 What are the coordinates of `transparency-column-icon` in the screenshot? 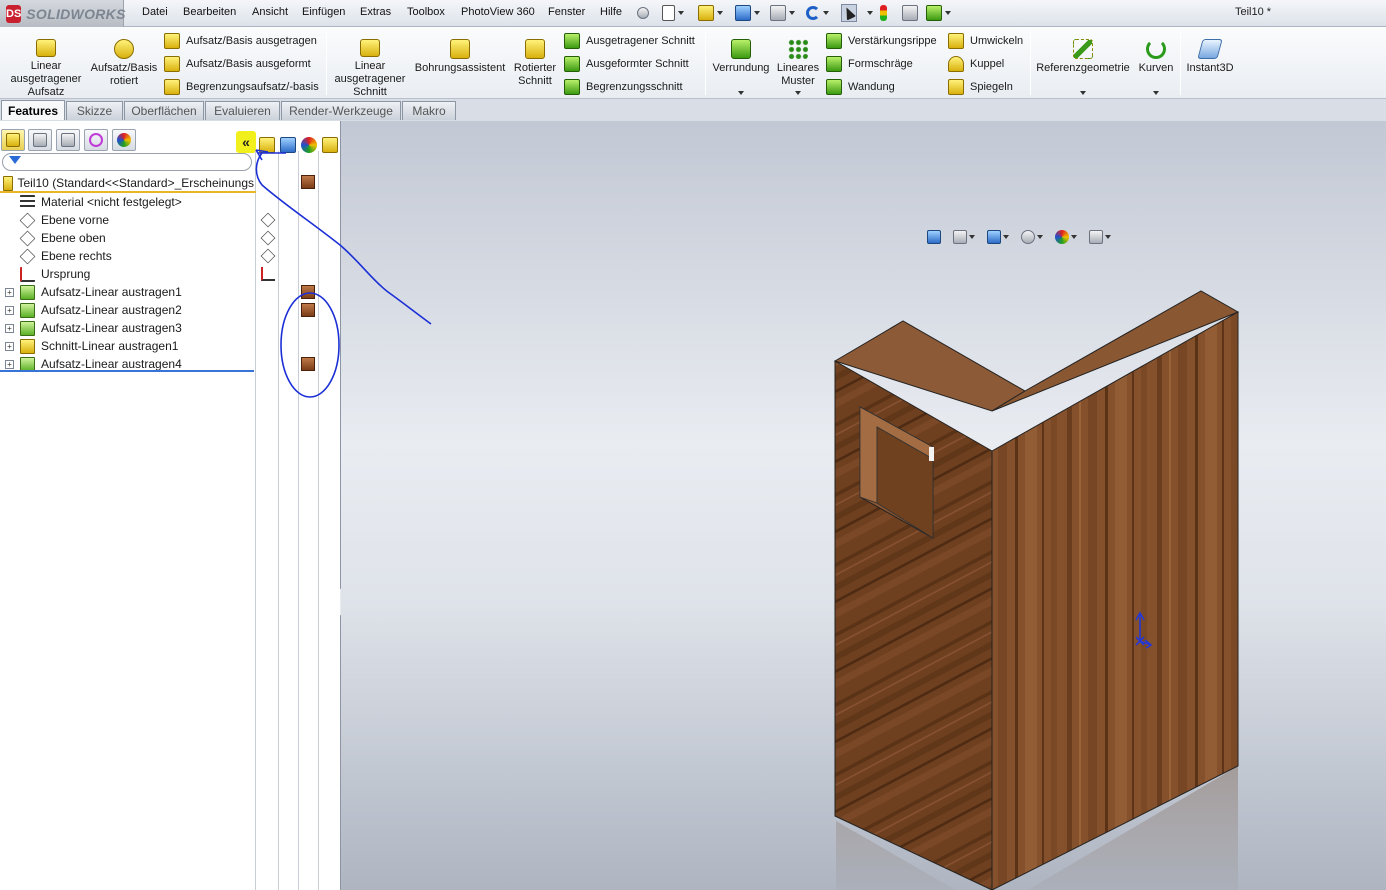 It's located at (330, 145).